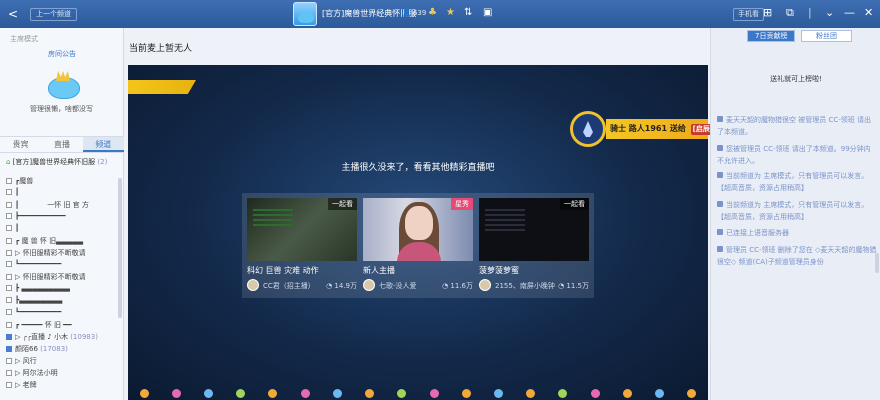 This screenshot has height=400, width=880. What do you see at coordinates (44, 241) in the screenshot?
I see `channel-item: ┏ 魔 兽 怀 旧▃▃▃▃▃` at bounding box center [44, 241].